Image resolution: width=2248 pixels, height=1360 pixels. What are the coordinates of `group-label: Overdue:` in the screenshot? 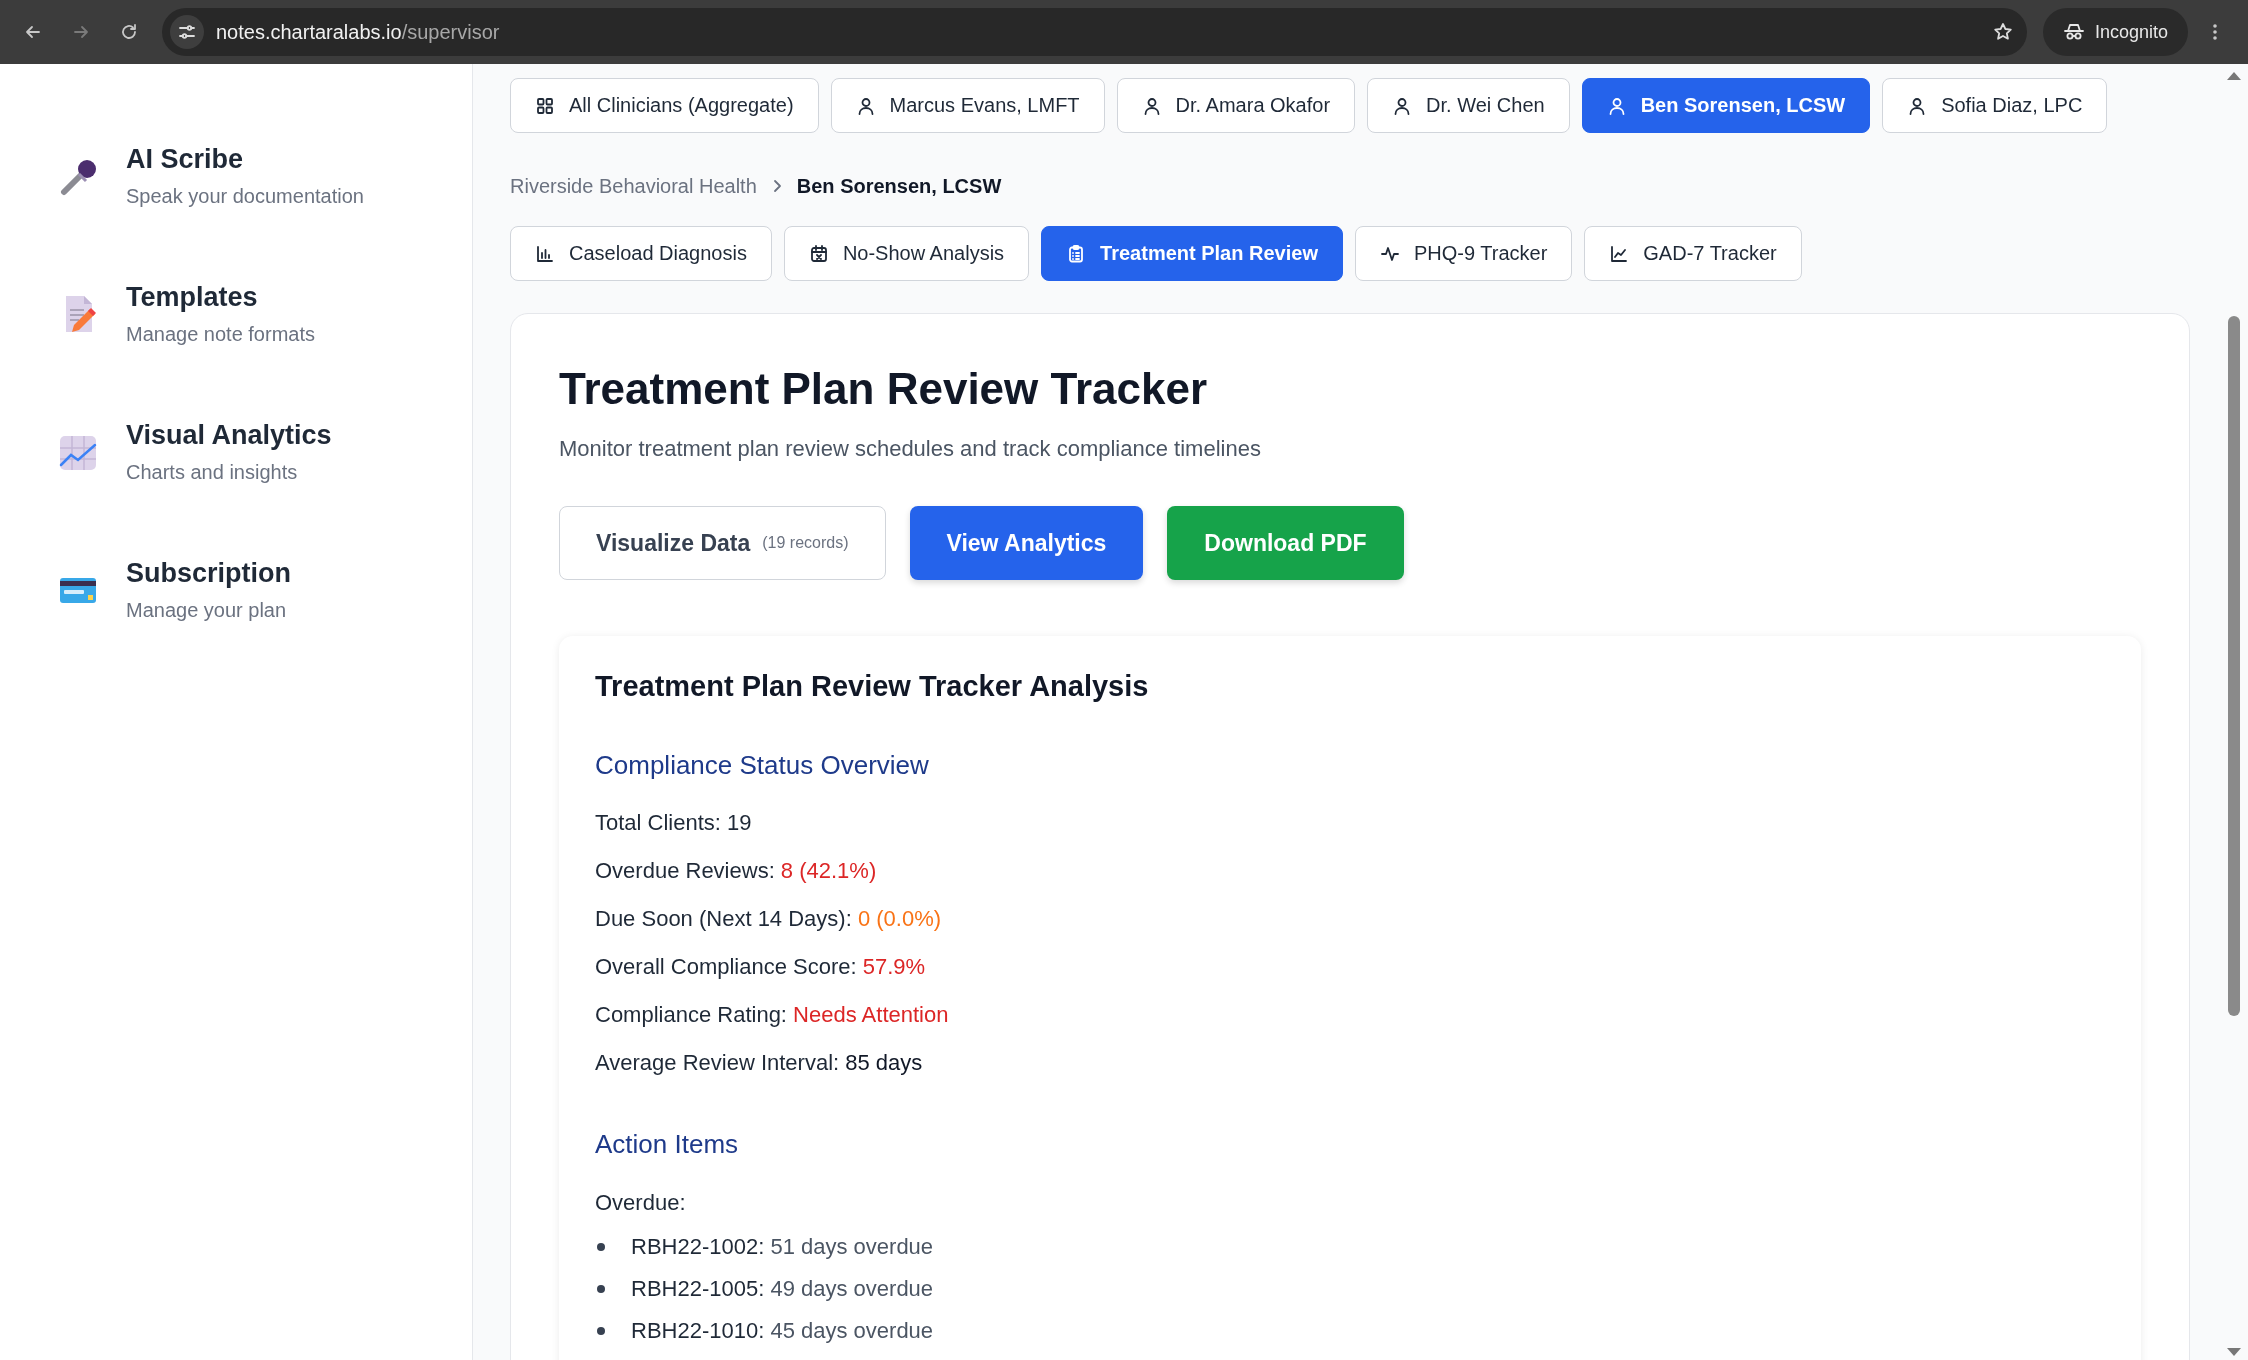 It's located at (641, 1203).